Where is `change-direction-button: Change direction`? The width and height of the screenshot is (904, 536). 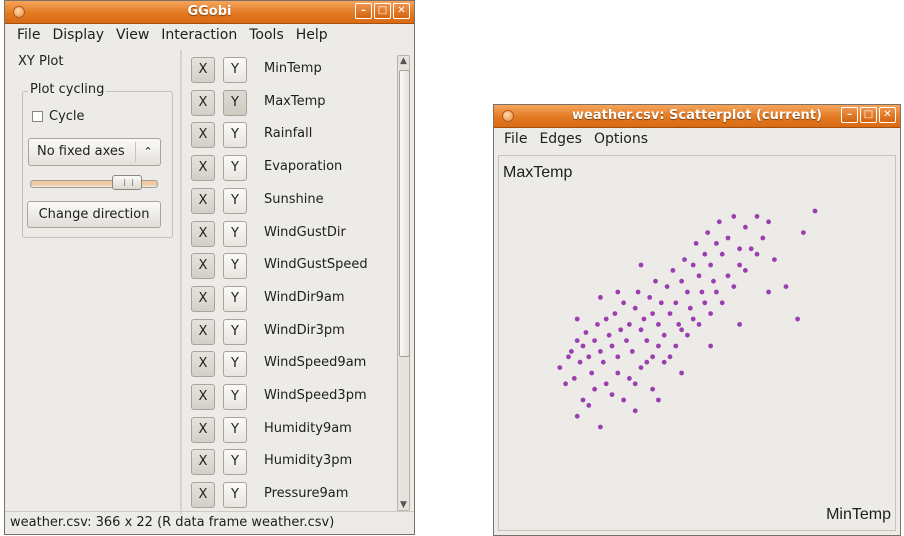 change-direction-button: Change direction is located at coordinates (94, 214).